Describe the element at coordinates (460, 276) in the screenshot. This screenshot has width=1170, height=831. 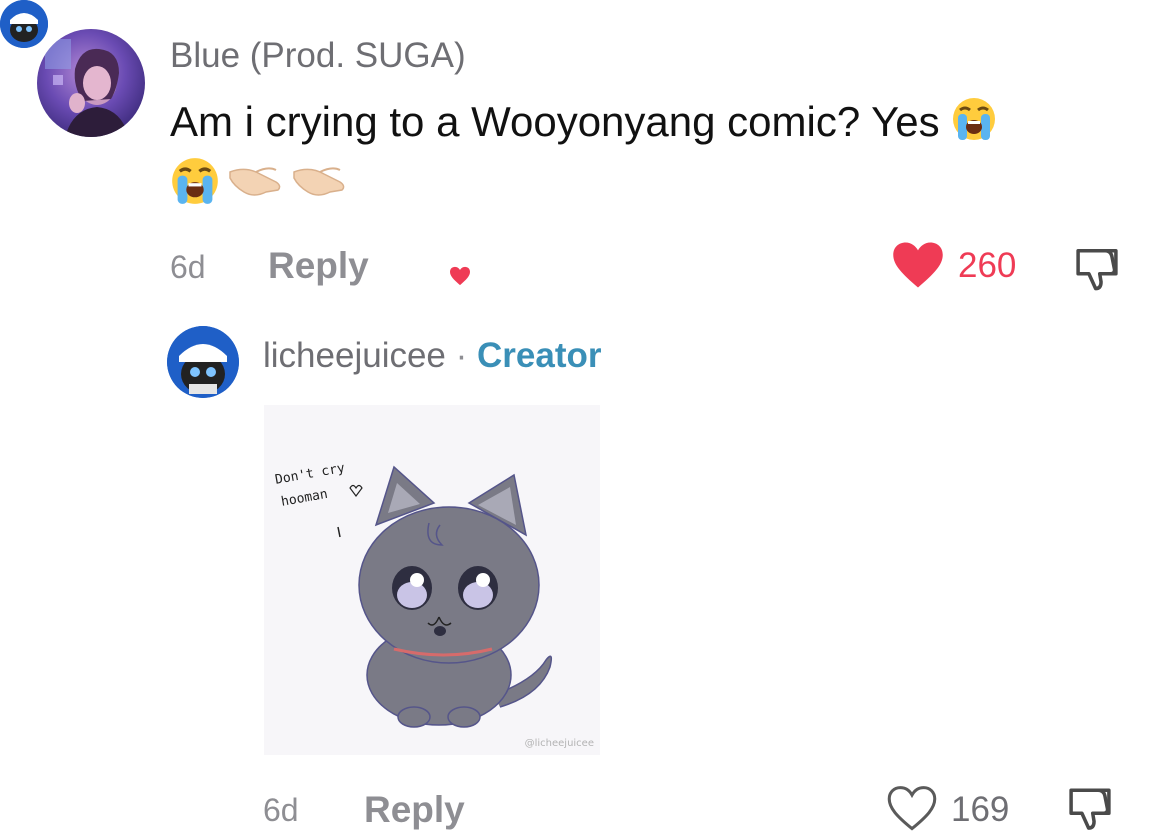
I see `creator-heart-badge` at that location.